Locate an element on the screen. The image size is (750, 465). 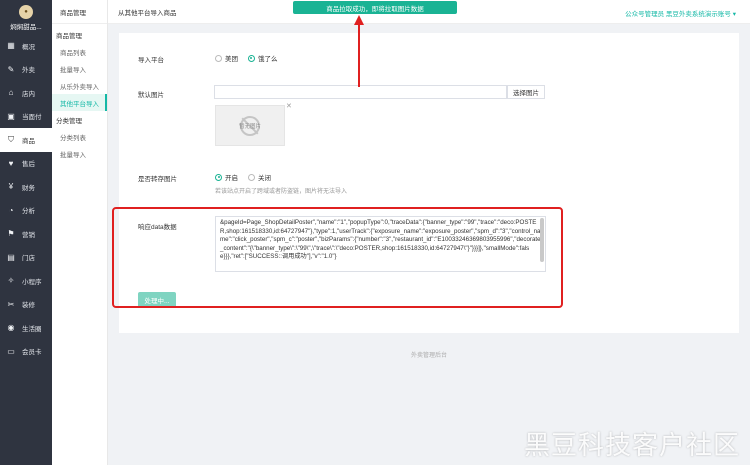
nav-item-decorate: ✂ 装修 is located at coordinates (26, 305).